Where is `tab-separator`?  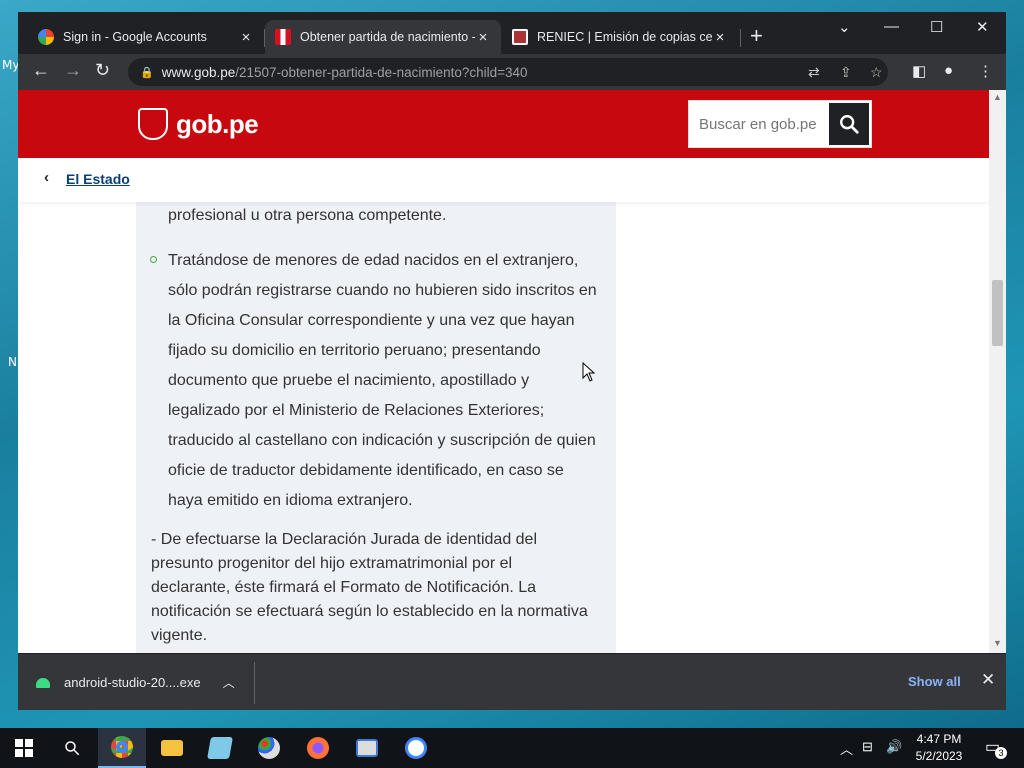
tab-separator is located at coordinates (740, 38).